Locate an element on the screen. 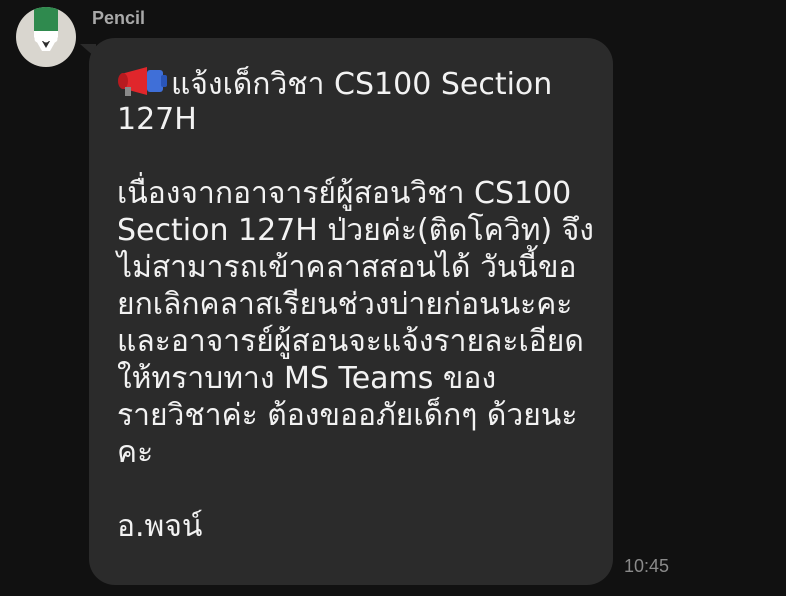  message-line: รายวิชาค่ะ ต้องขออภัยเด็กๆ ด้วยนะ is located at coordinates (347, 415).